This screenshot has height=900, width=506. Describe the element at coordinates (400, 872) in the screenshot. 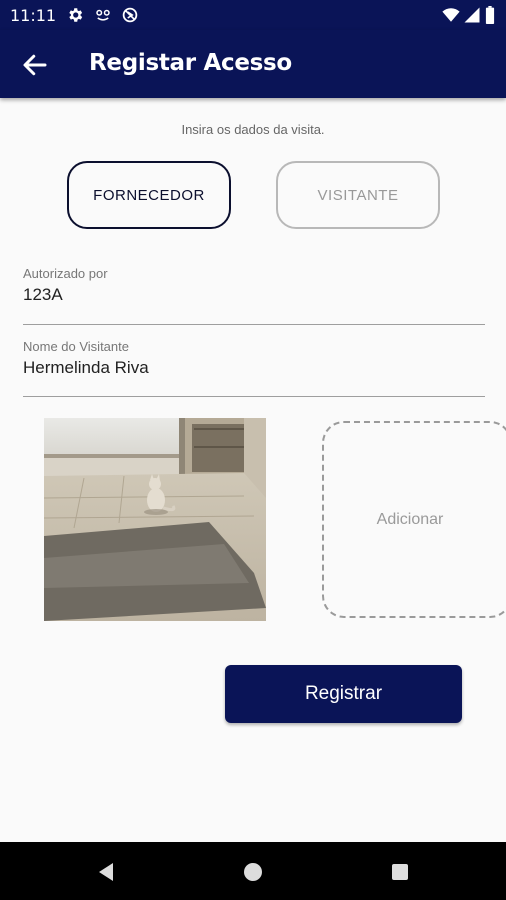

I see `recents-square-icon` at that location.